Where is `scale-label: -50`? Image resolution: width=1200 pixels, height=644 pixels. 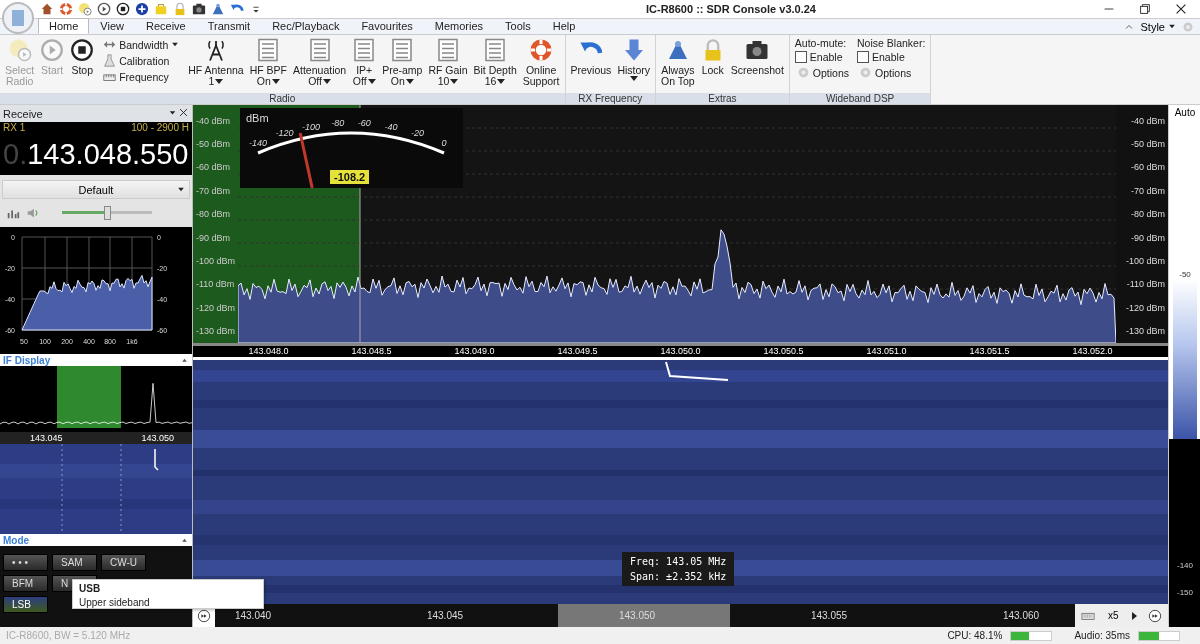
scale-label: -50 is located at coordinates (1185, 274).